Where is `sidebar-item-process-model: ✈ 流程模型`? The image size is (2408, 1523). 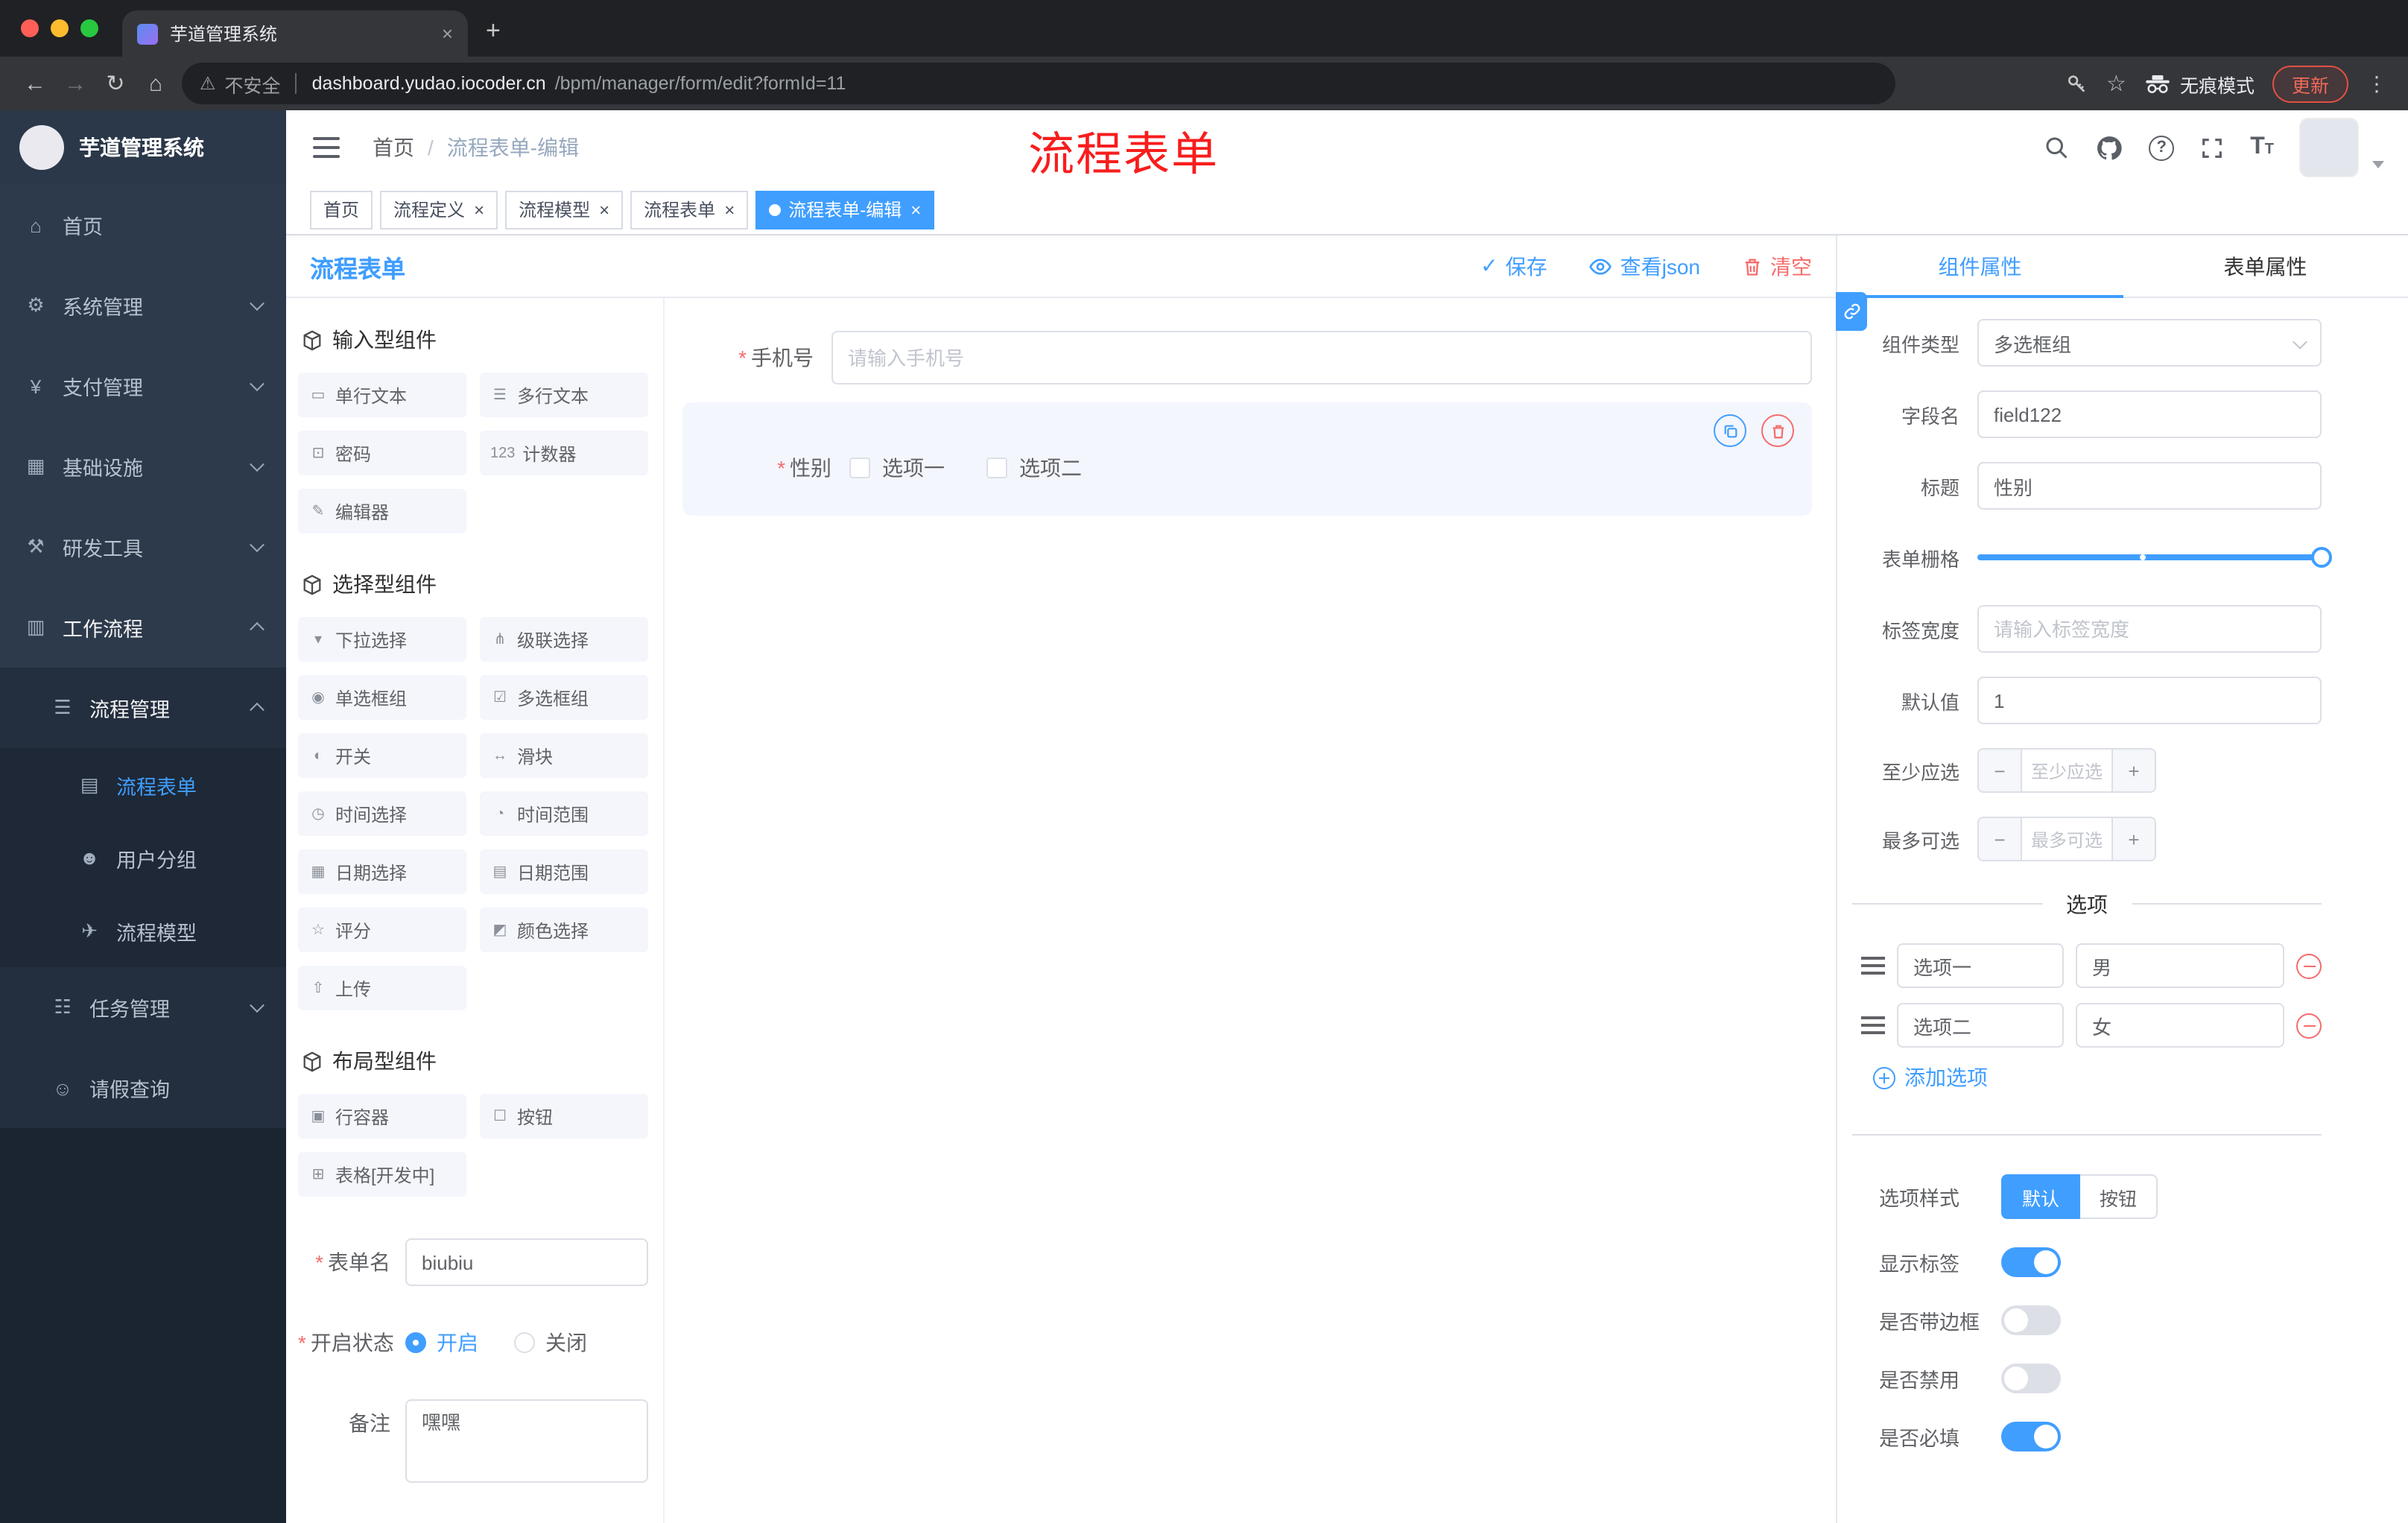
sidebar-item-process-model: ✈ 流程模型 is located at coordinates (143, 931).